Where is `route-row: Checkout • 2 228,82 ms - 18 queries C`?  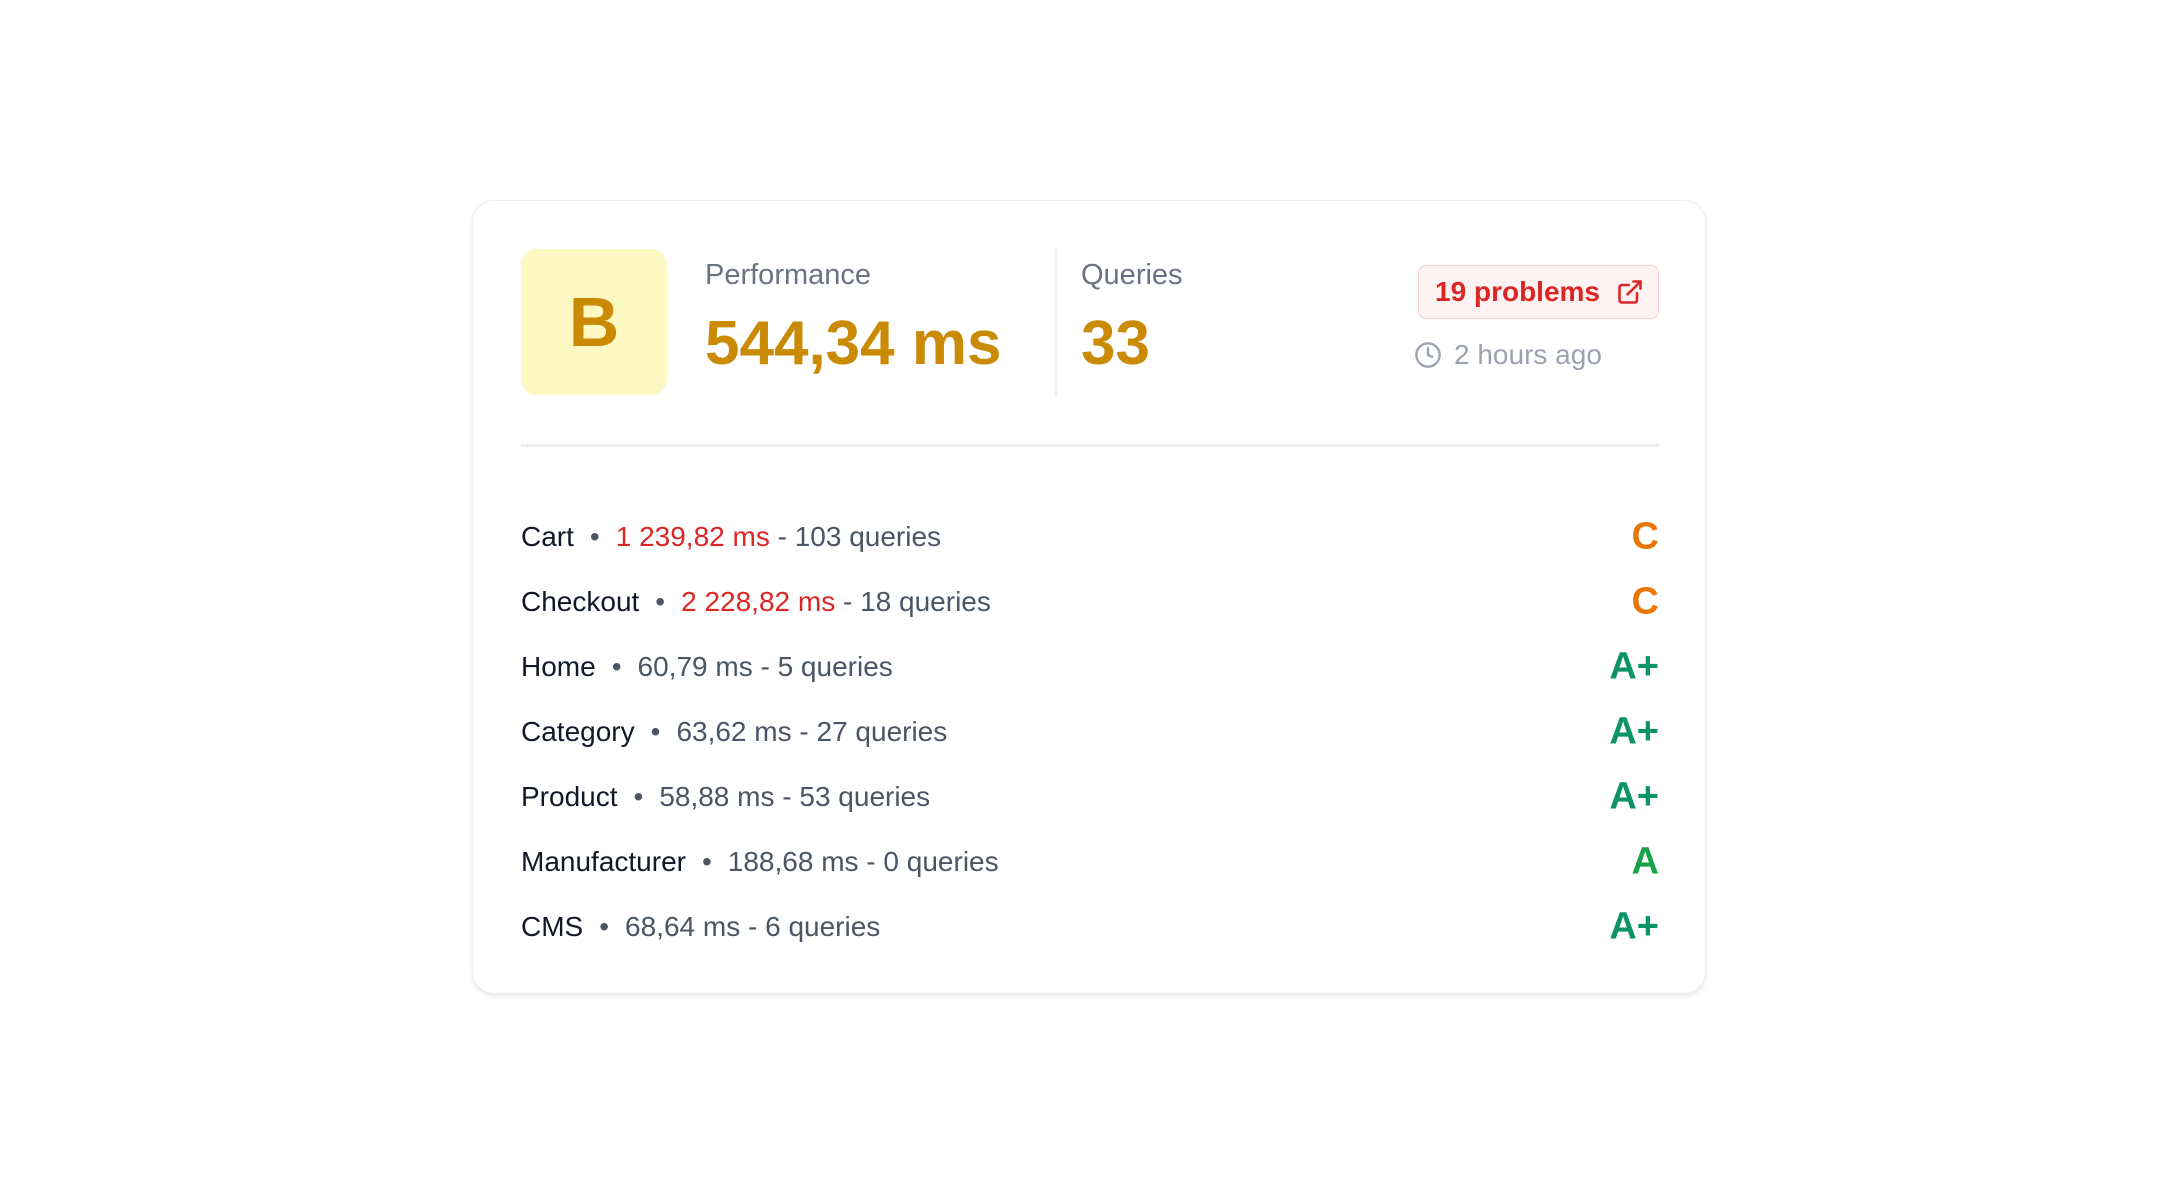 route-row: Checkout • 2 228,82 ms - 18 queries C is located at coordinates (1090, 601).